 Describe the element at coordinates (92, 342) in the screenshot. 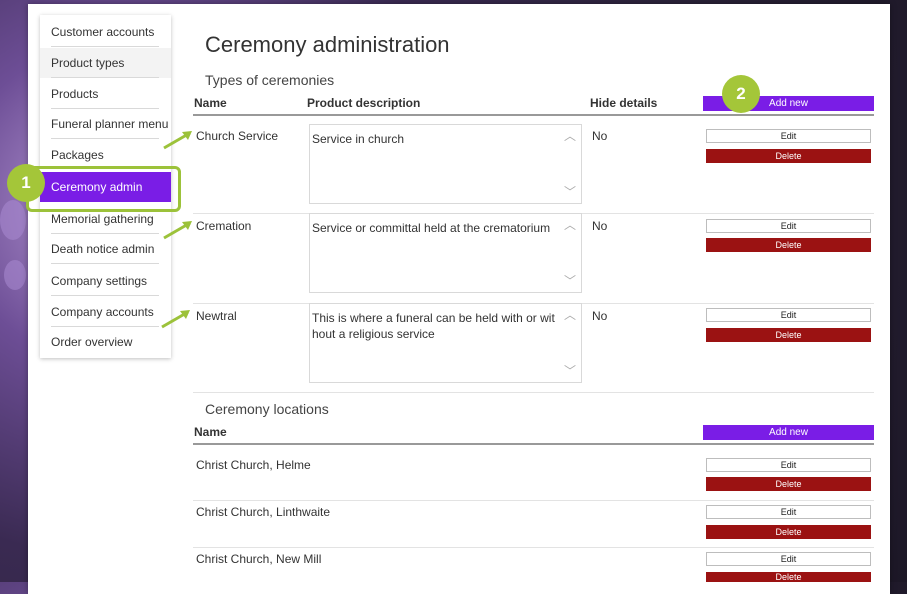

I see `sidebar-item-label: Order overview` at that location.